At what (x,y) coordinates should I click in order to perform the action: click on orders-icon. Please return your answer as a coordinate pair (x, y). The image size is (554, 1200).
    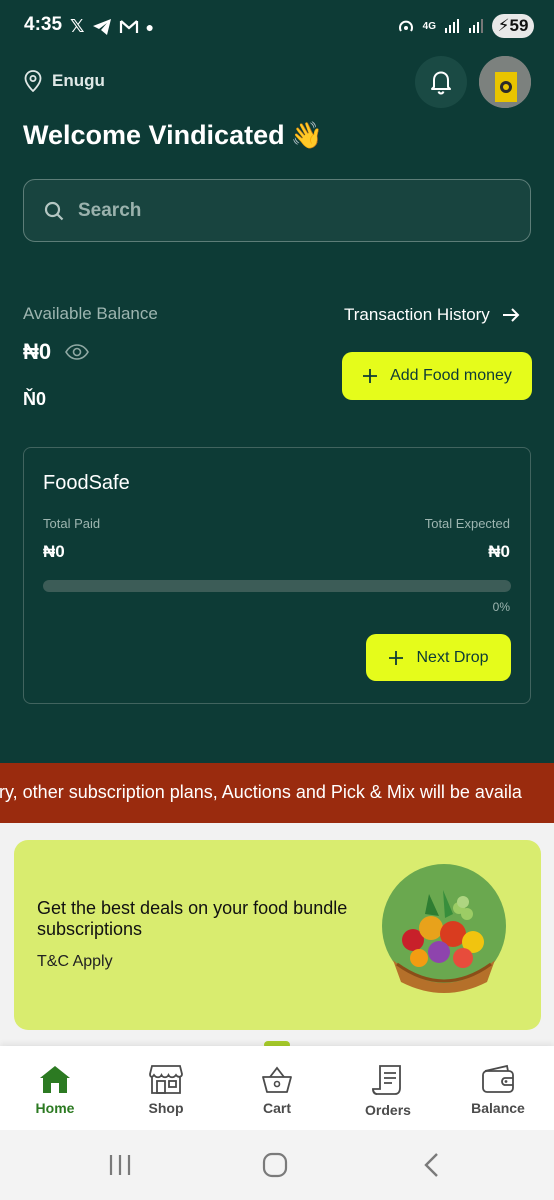
    Looking at the image, I should click on (386, 1080).